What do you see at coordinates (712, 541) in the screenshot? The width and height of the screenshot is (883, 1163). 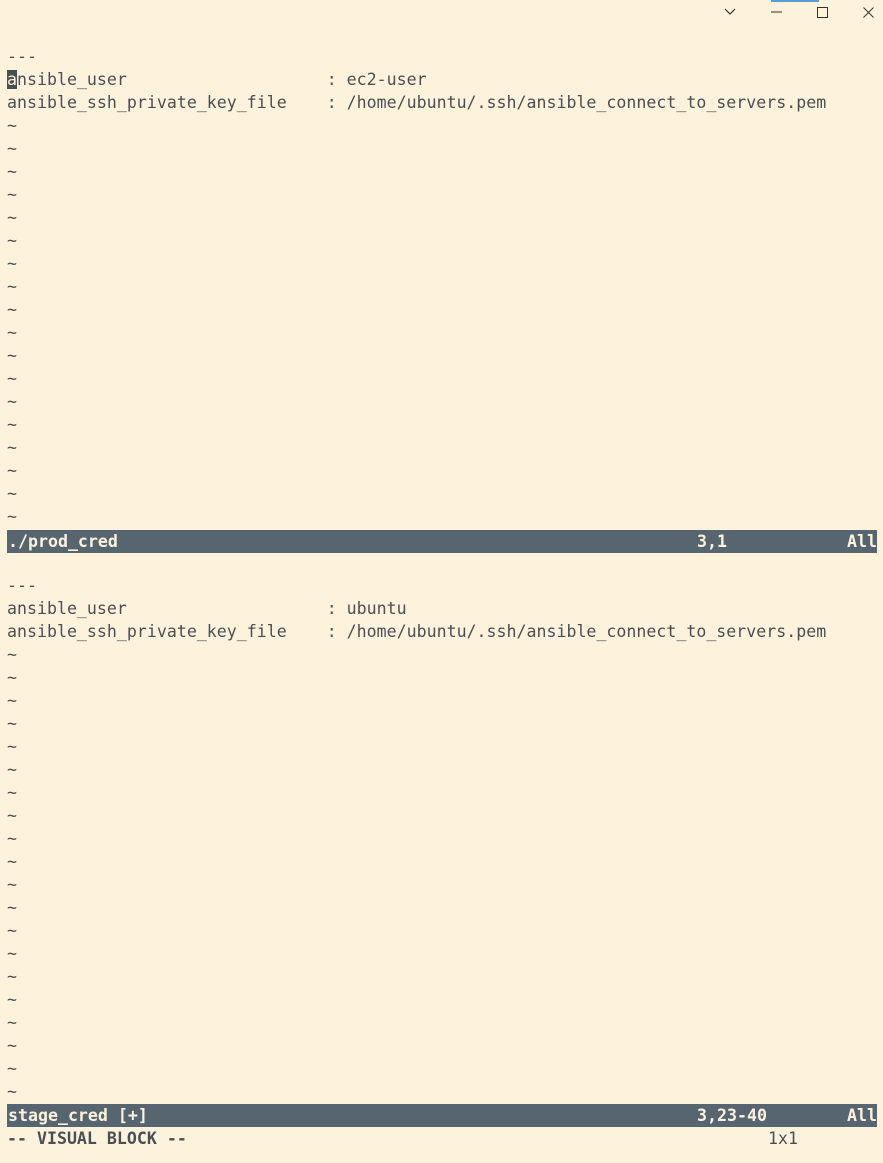 I see `status-cursor-position: 3,1` at bounding box center [712, 541].